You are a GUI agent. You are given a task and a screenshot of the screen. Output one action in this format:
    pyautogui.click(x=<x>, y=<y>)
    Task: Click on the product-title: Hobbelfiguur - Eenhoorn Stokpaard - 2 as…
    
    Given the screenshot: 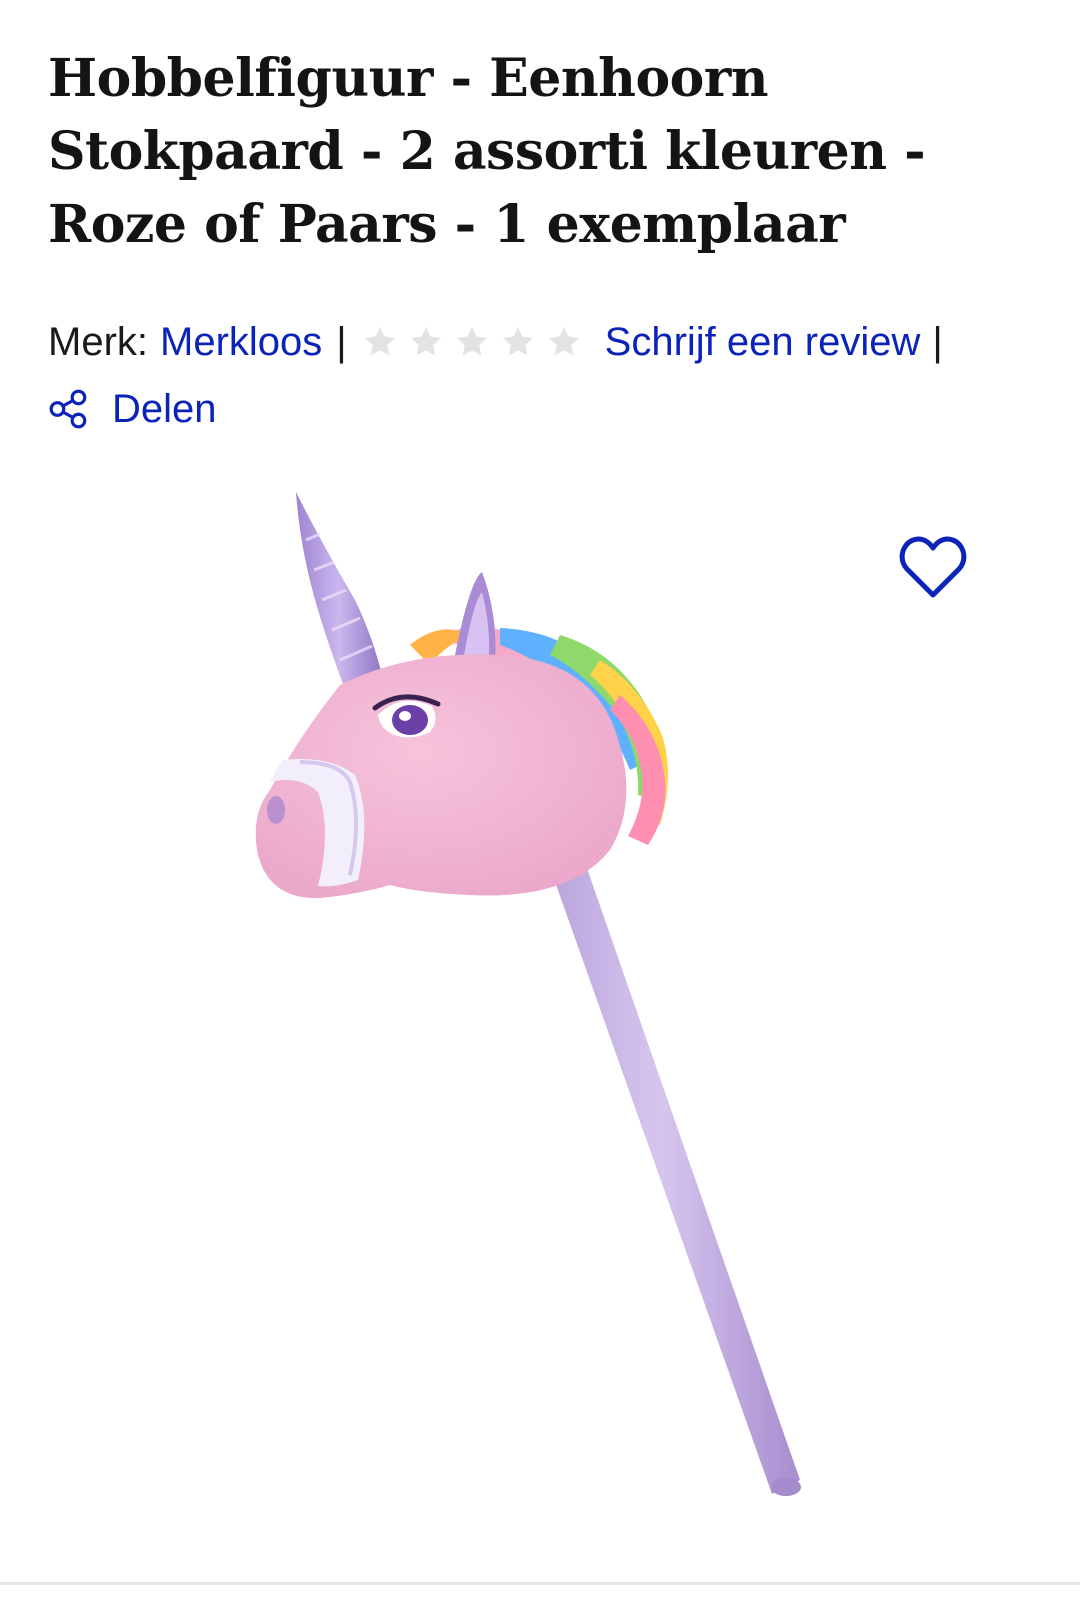 What is the action you would take?
    pyautogui.click(x=487, y=151)
    